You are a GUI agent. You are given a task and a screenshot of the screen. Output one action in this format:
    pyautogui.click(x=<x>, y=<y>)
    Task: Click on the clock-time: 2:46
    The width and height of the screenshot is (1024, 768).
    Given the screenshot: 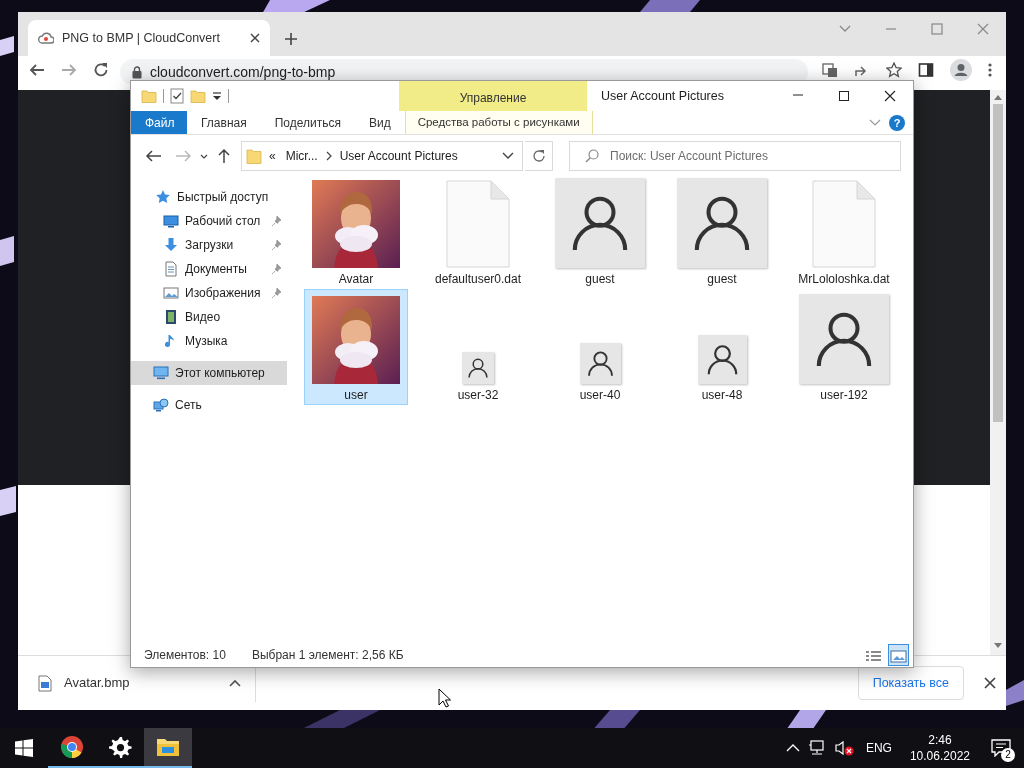 What is the action you would take?
    pyautogui.click(x=940, y=740)
    